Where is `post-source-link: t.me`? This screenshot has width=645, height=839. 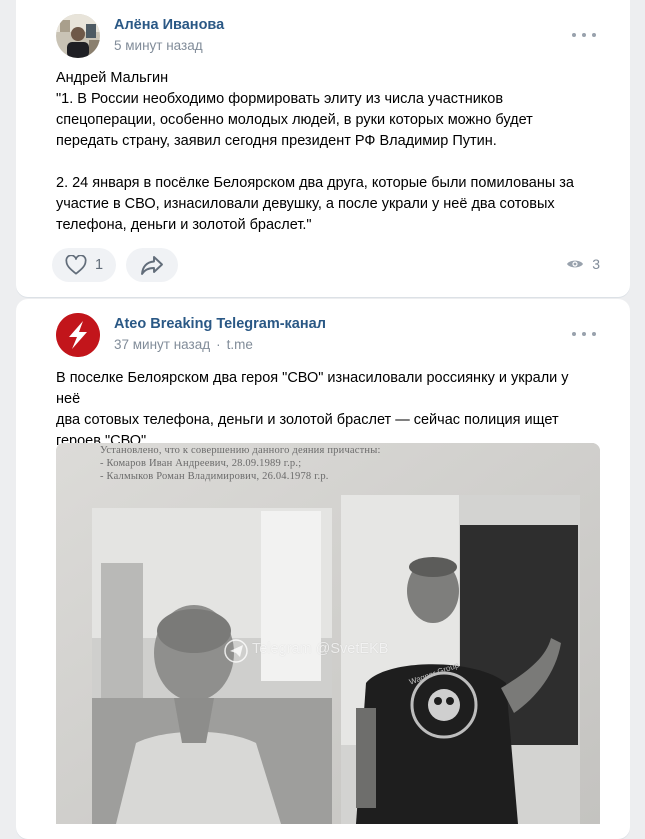 post-source-link: t.me is located at coordinates (240, 344).